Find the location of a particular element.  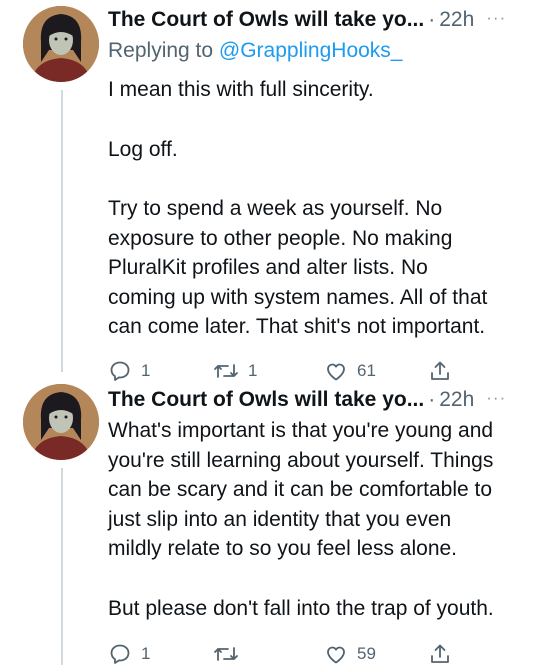

like-button: 59 is located at coordinates (376, 654).